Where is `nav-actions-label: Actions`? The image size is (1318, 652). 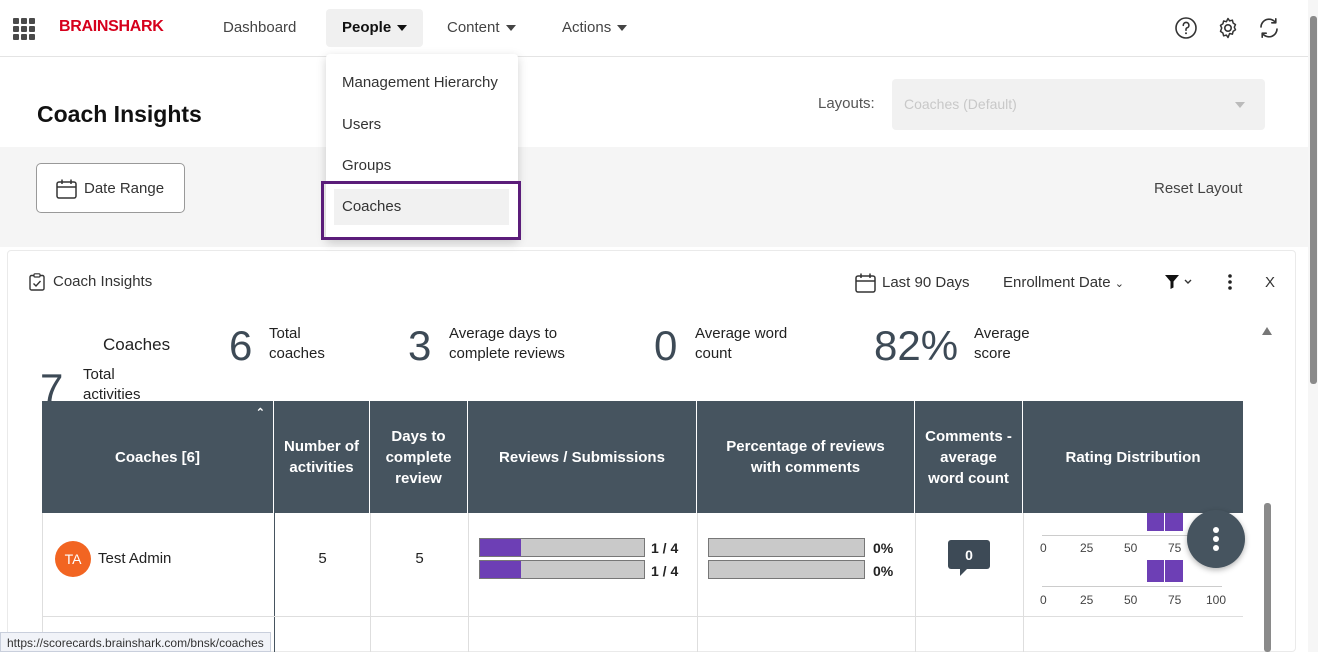
nav-actions-label: Actions is located at coordinates (587, 27).